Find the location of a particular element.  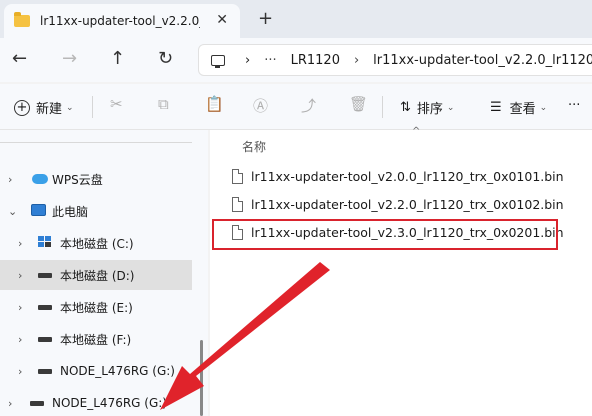

sort-ascending-icon: ^ is located at coordinates (416, 131).